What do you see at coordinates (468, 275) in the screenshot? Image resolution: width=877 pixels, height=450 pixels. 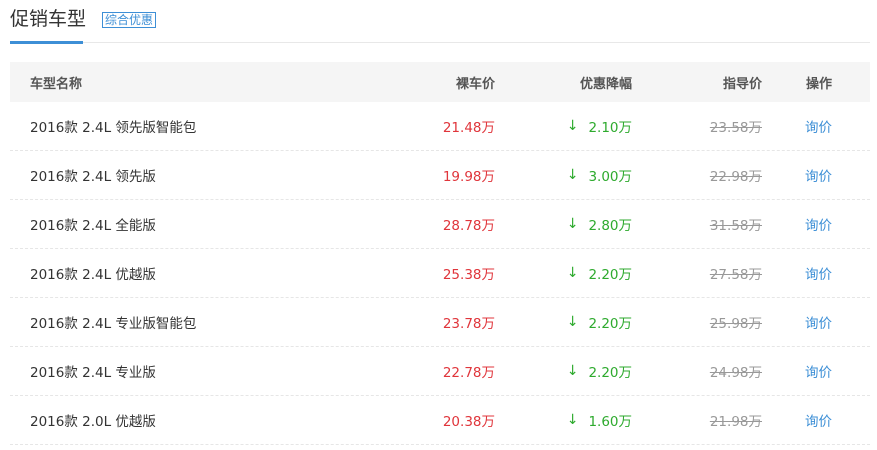 I see `net-price: 25.38万` at bounding box center [468, 275].